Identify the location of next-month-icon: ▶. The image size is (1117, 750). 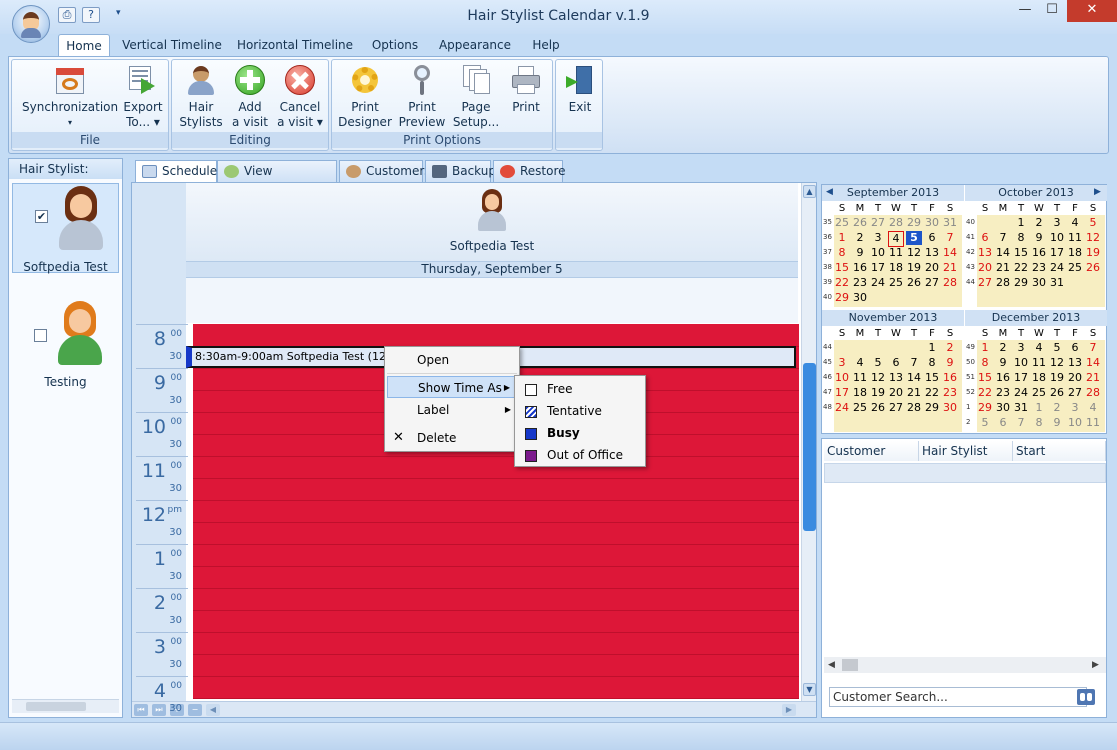
(1097, 192).